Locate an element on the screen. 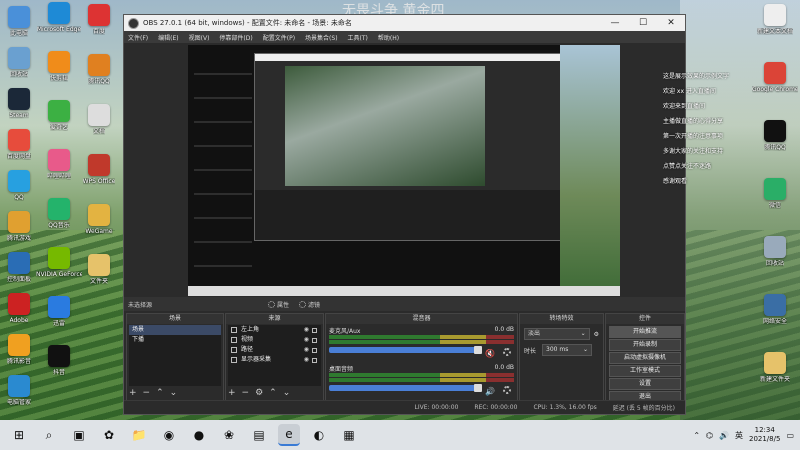 The width and height of the screenshot is (800, 450). desktop-icon-label: 微信 is located at coordinates (774, 205).